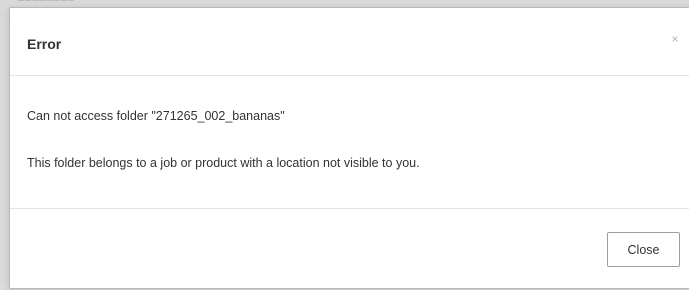 The image size is (689, 290). I want to click on backdrop-text-fragment: ‒‒‒‒‒‒‒‒, so click(78, 2).